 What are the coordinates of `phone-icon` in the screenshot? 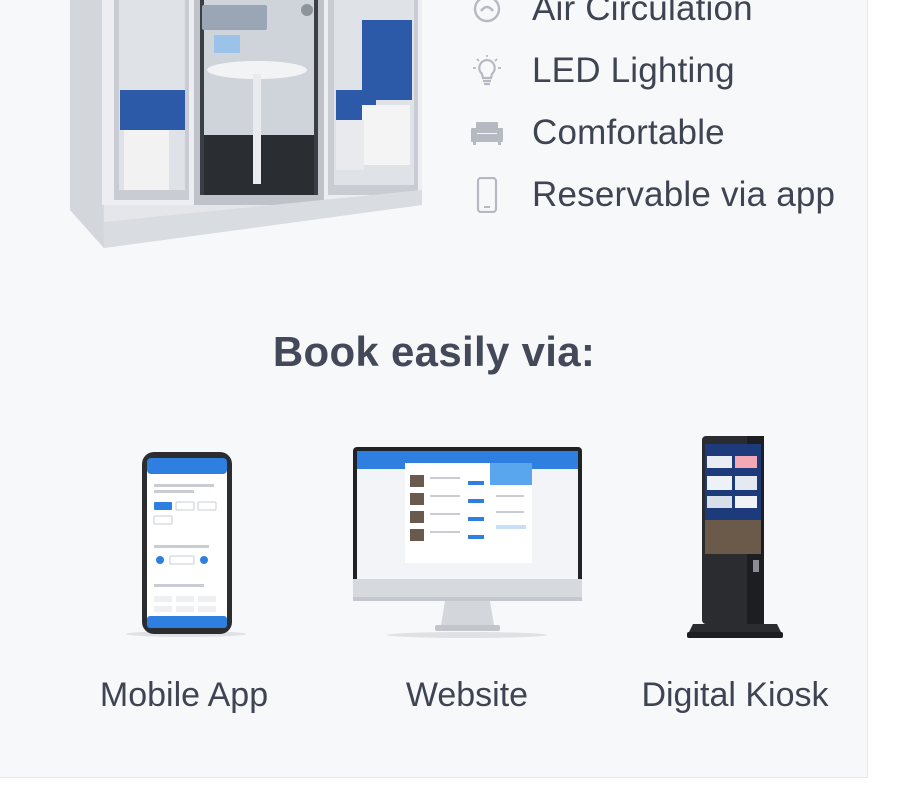 It's located at (487, 195).